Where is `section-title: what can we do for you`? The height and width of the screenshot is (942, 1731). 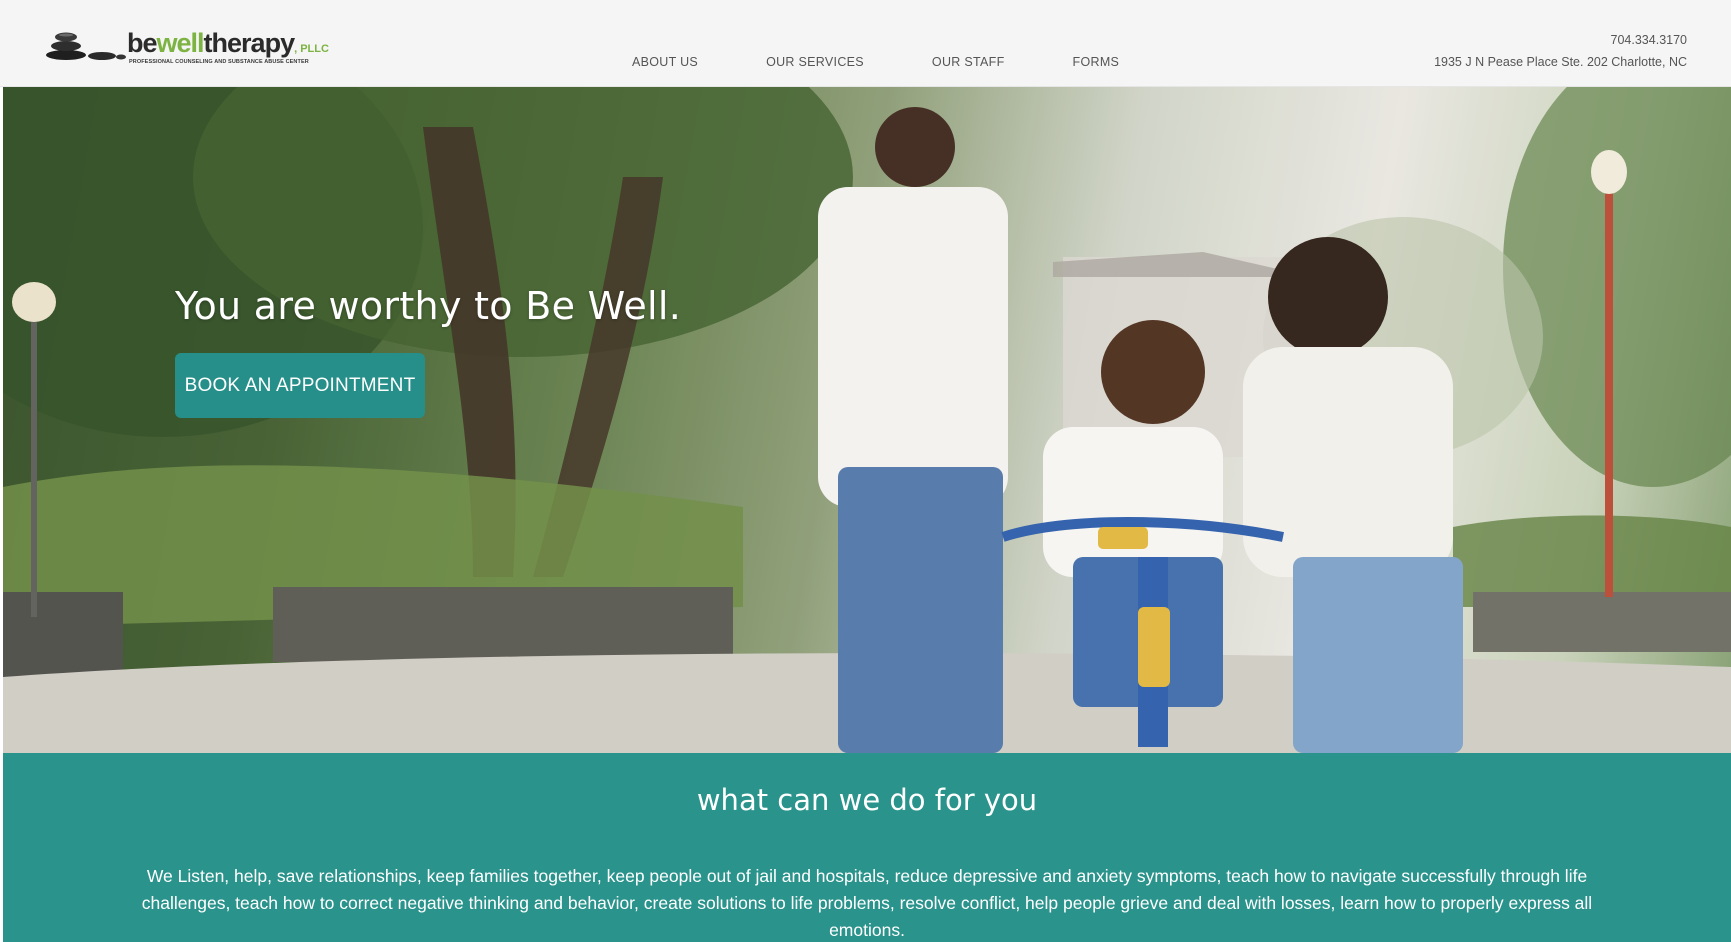
section-title: what can we do for you is located at coordinates (867, 800).